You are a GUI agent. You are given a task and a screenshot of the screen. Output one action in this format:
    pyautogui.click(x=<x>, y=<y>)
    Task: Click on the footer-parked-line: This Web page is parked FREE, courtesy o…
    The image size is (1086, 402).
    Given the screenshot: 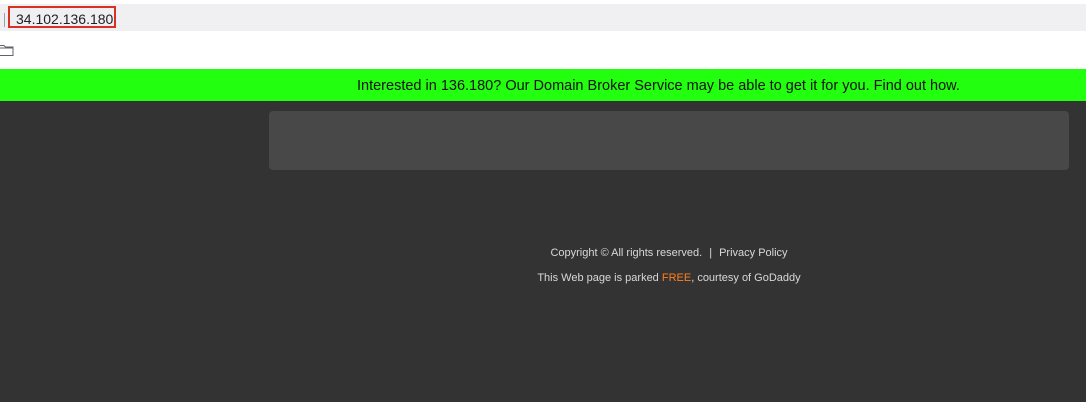 What is the action you would take?
    pyautogui.click(x=669, y=278)
    